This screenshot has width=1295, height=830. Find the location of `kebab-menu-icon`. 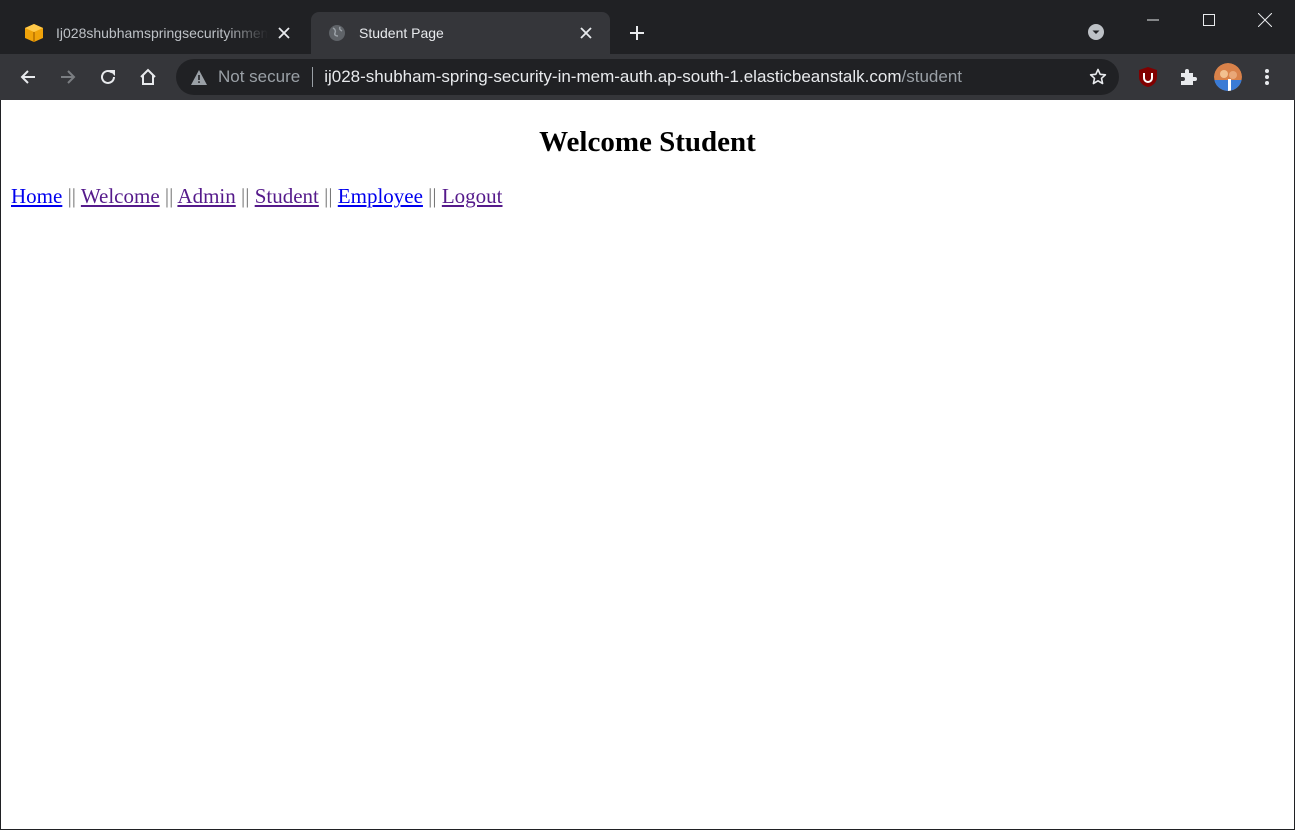

kebab-menu-icon is located at coordinates (1267, 77).